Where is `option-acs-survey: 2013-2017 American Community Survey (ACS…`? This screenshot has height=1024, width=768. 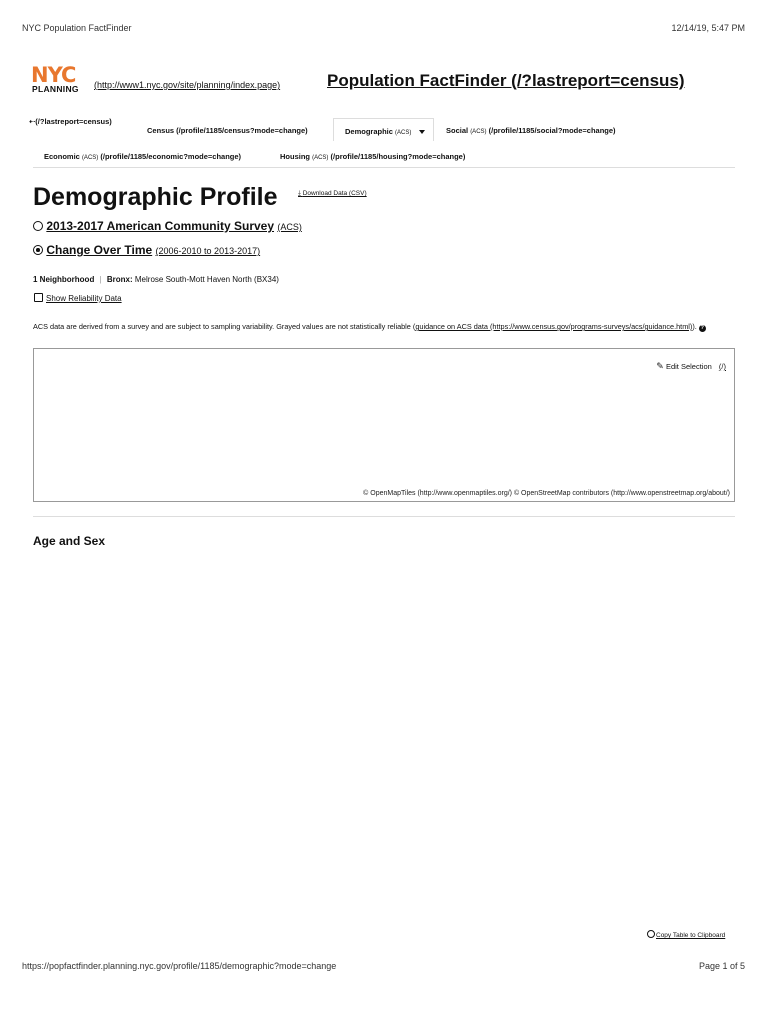
option-acs-survey: 2013-2017 American Community Survey (ACS… is located at coordinates (167, 226).